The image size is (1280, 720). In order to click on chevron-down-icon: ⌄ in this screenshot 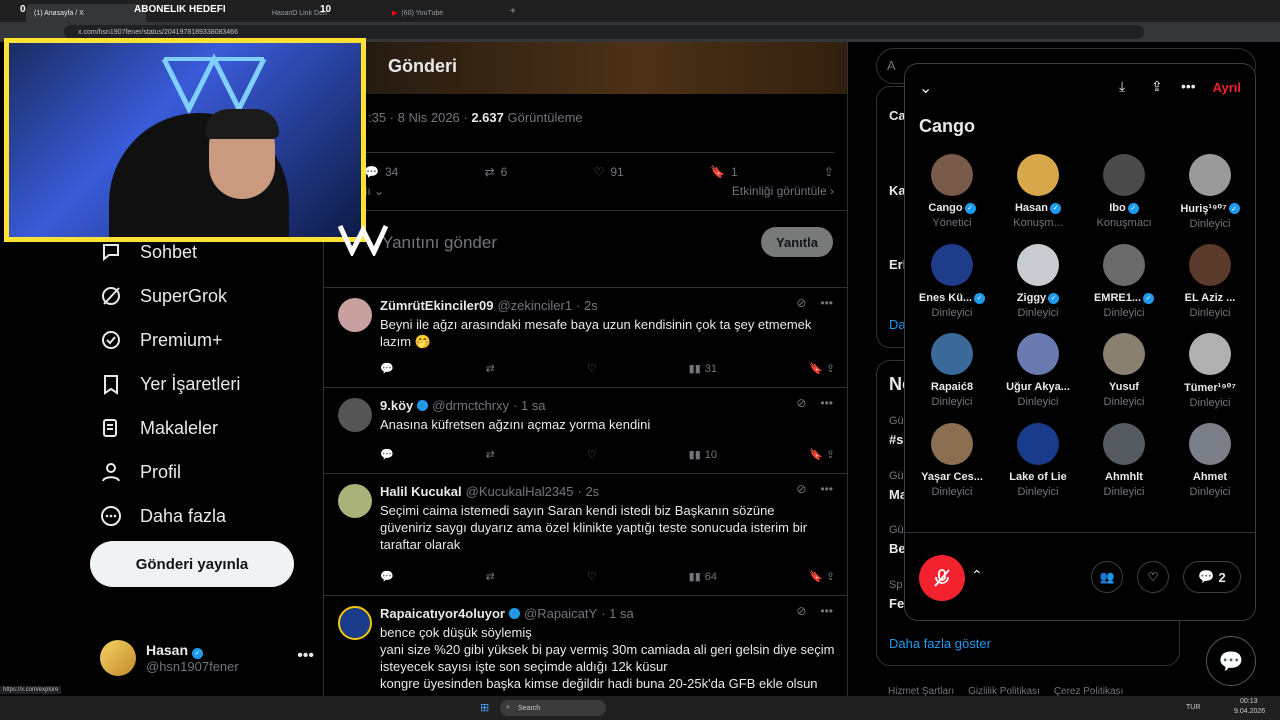, I will do `click(925, 88)`.